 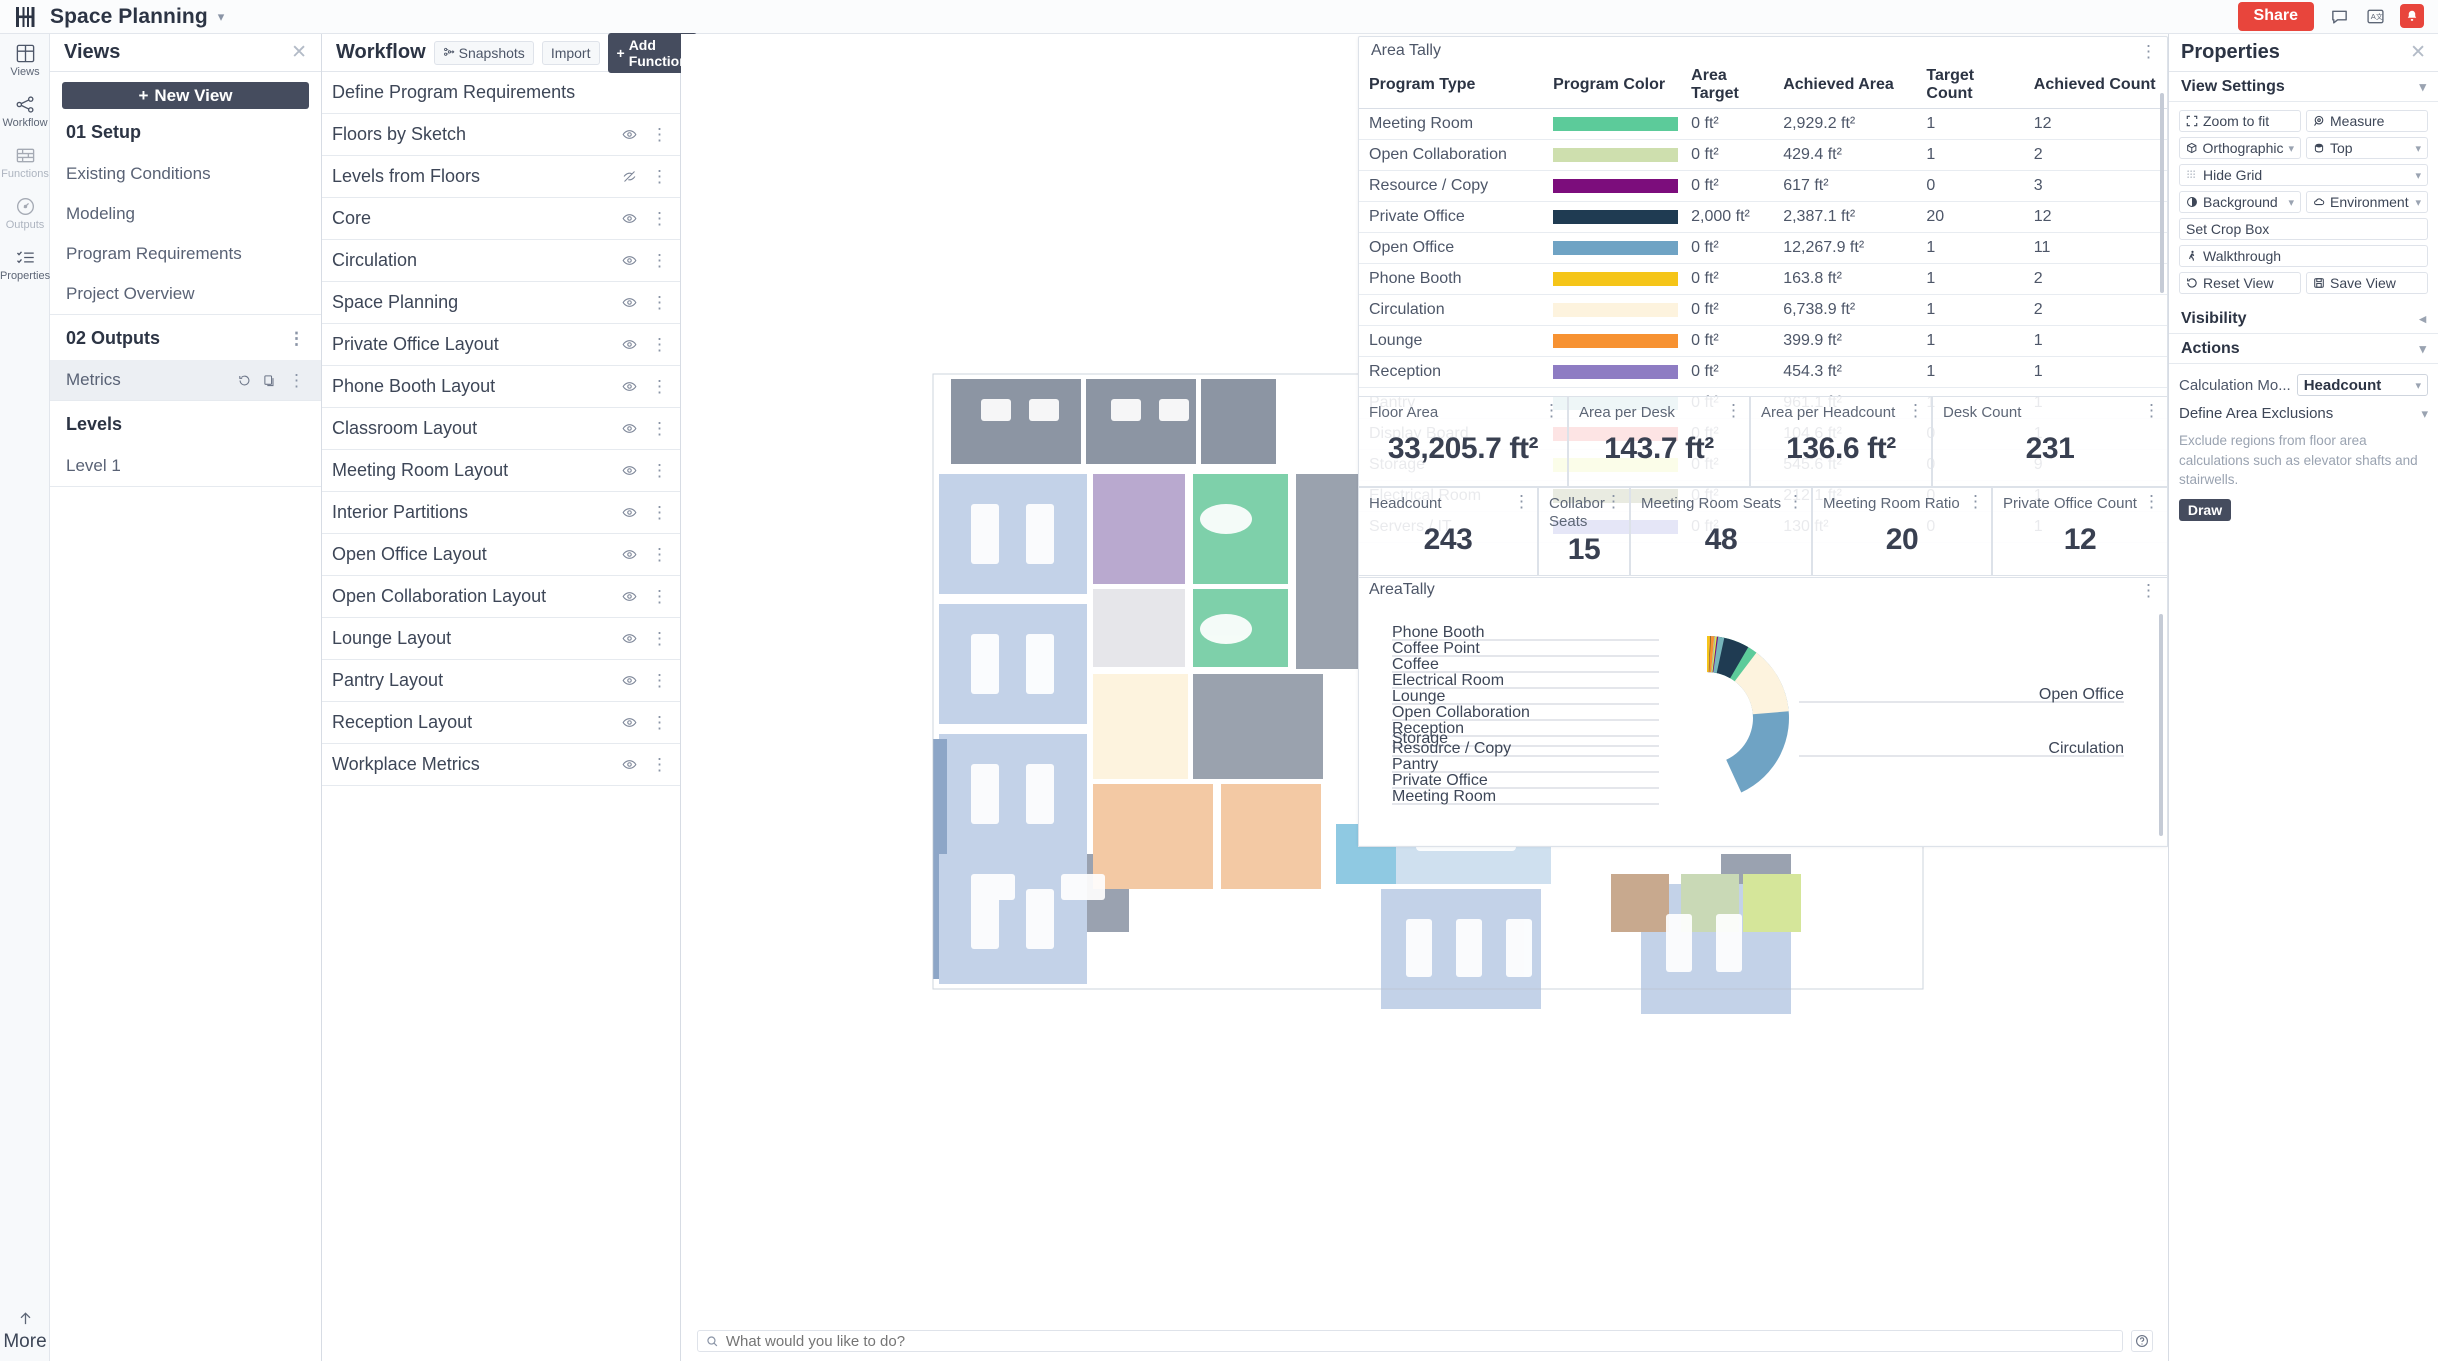 What do you see at coordinates (185, 95) in the screenshot?
I see `new-view-button: + New View` at bounding box center [185, 95].